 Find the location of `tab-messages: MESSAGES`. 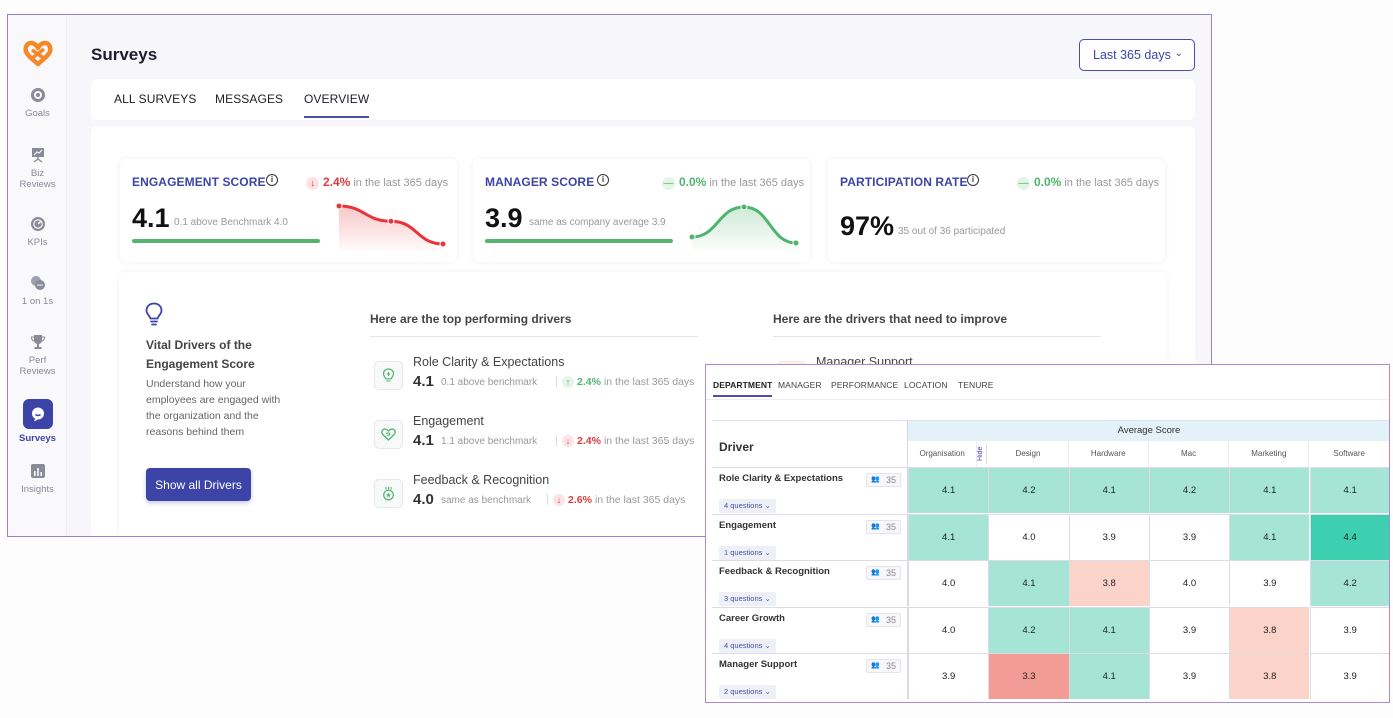

tab-messages: MESSAGES is located at coordinates (249, 99).